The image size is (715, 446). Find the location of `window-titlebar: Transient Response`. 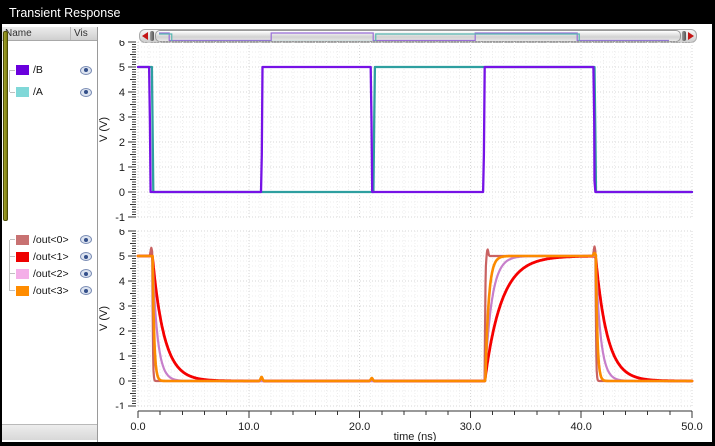

window-titlebar: Transient Response is located at coordinates (357, 13).